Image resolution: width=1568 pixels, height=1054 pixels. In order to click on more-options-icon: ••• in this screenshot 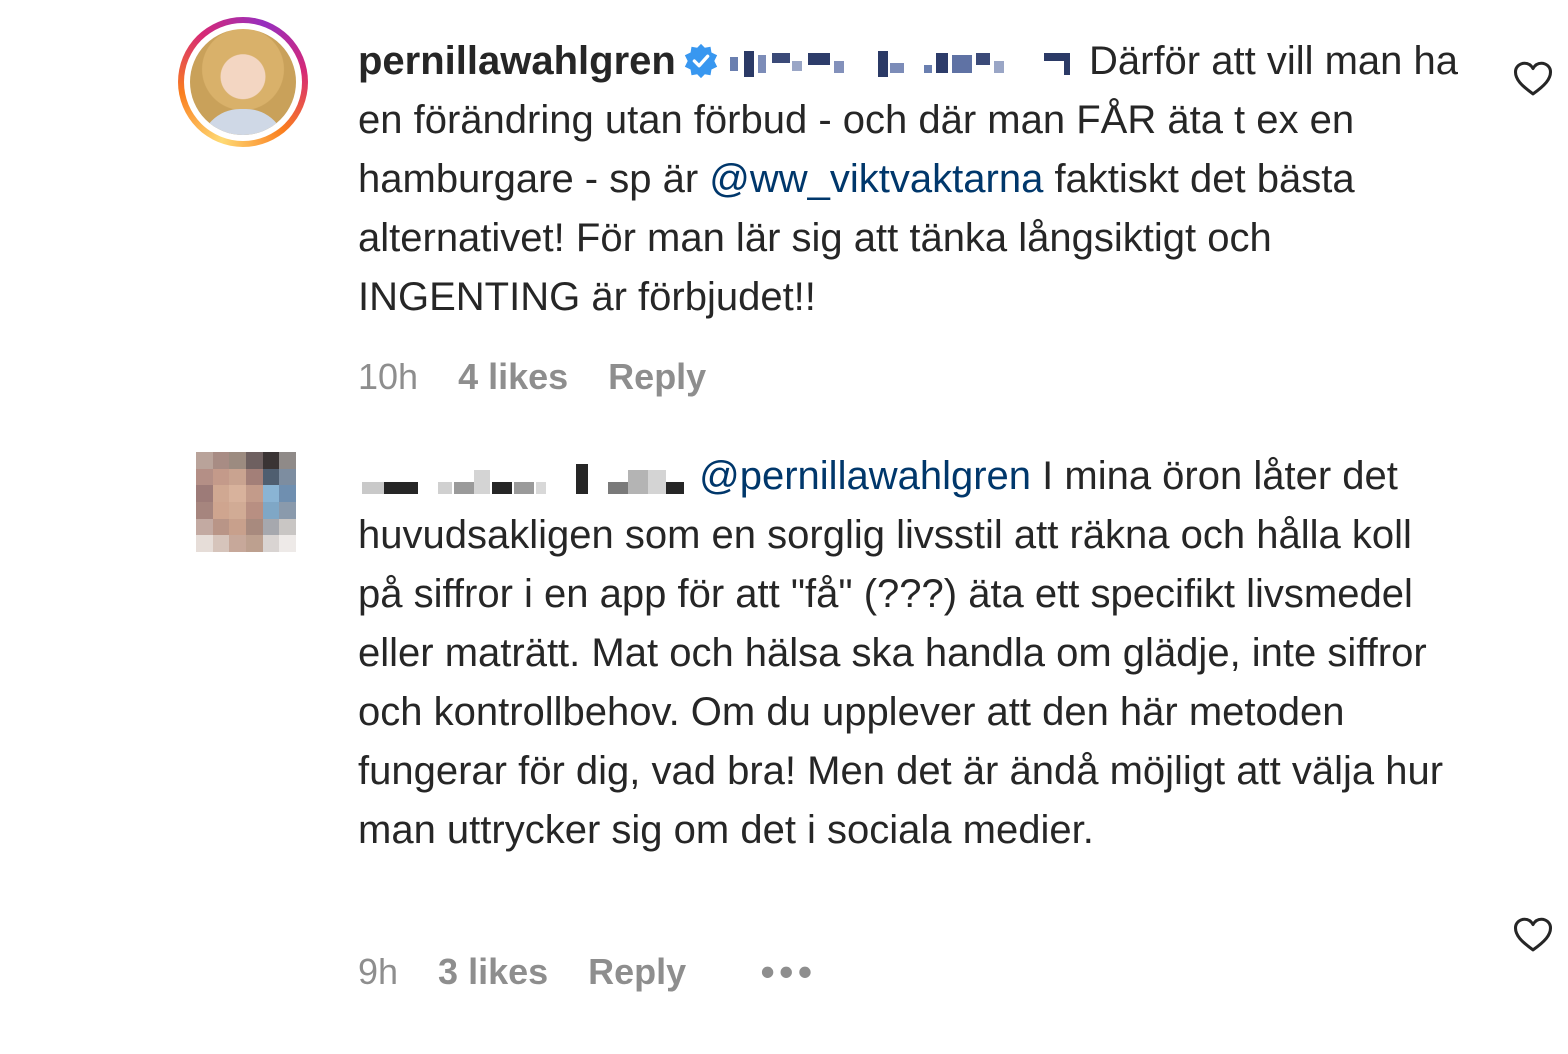, I will do `click(788, 972)`.